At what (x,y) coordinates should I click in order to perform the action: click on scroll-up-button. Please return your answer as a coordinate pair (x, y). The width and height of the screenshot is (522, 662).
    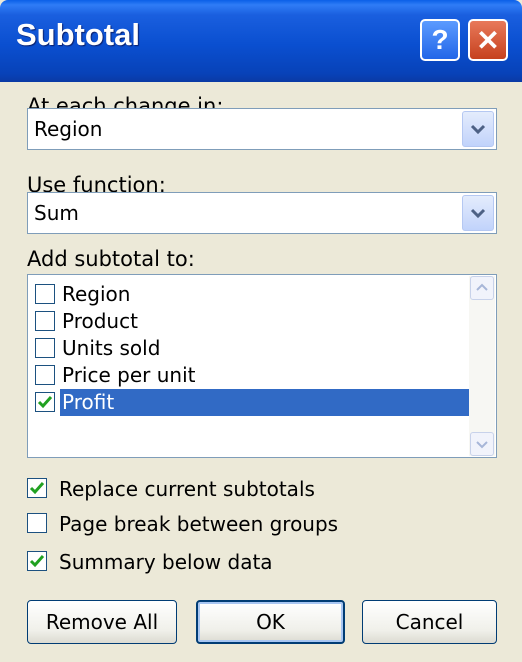
    Looking at the image, I should click on (482, 288).